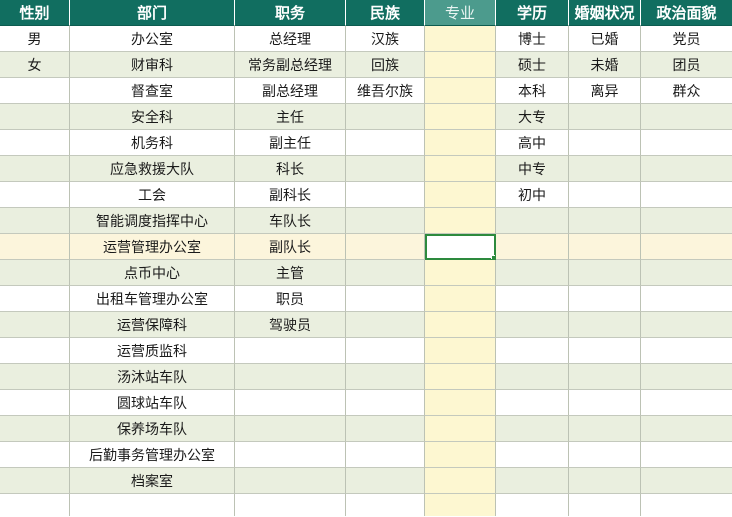 The image size is (732, 517). Describe the element at coordinates (532, 13) in the screenshot. I see `column-header-education: 学历` at that location.